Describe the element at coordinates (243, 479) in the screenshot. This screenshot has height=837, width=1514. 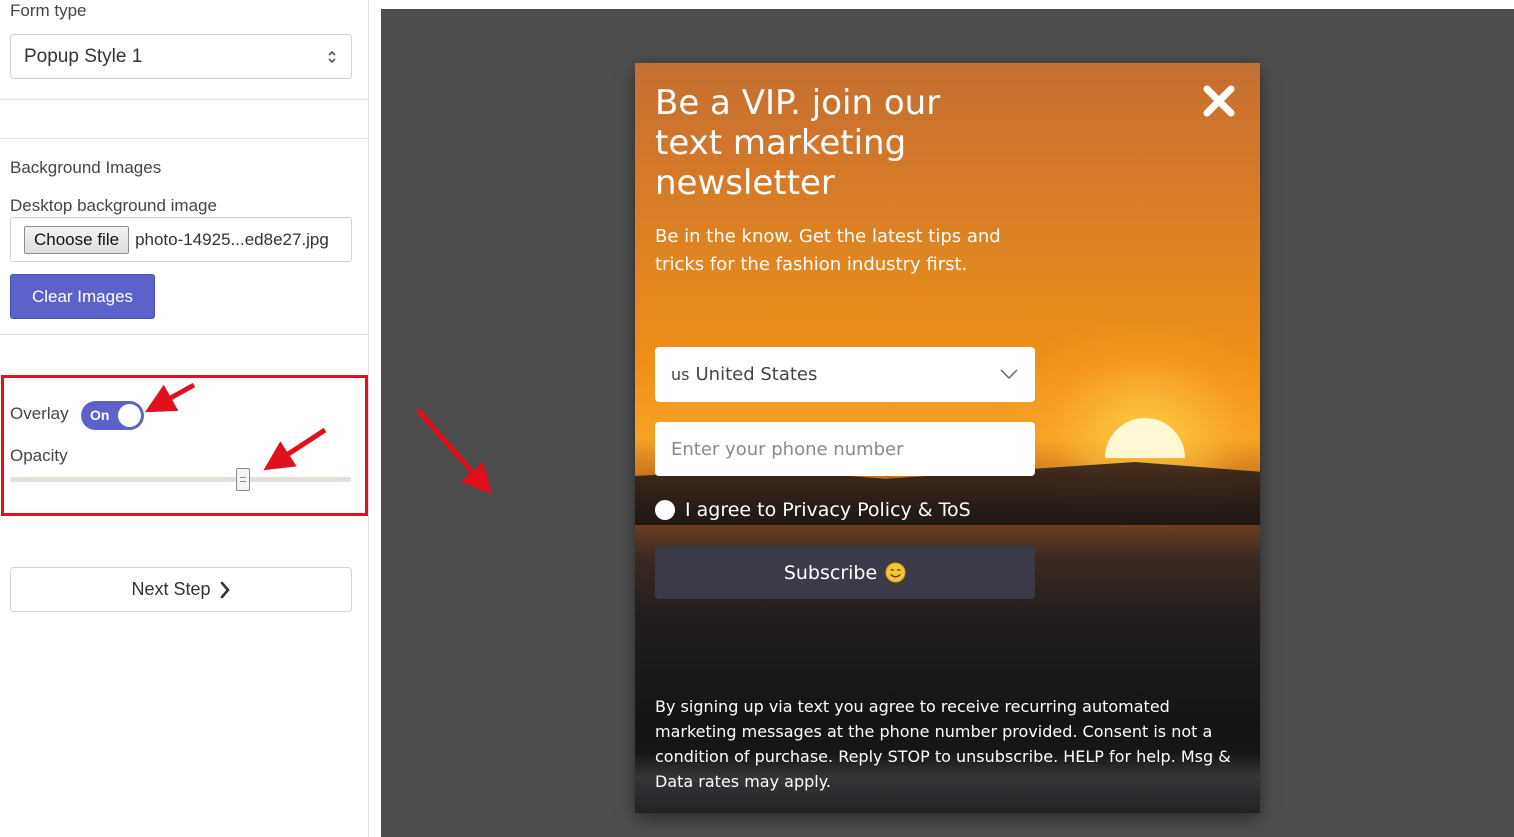
I see `opacity-slider-thumb` at that location.